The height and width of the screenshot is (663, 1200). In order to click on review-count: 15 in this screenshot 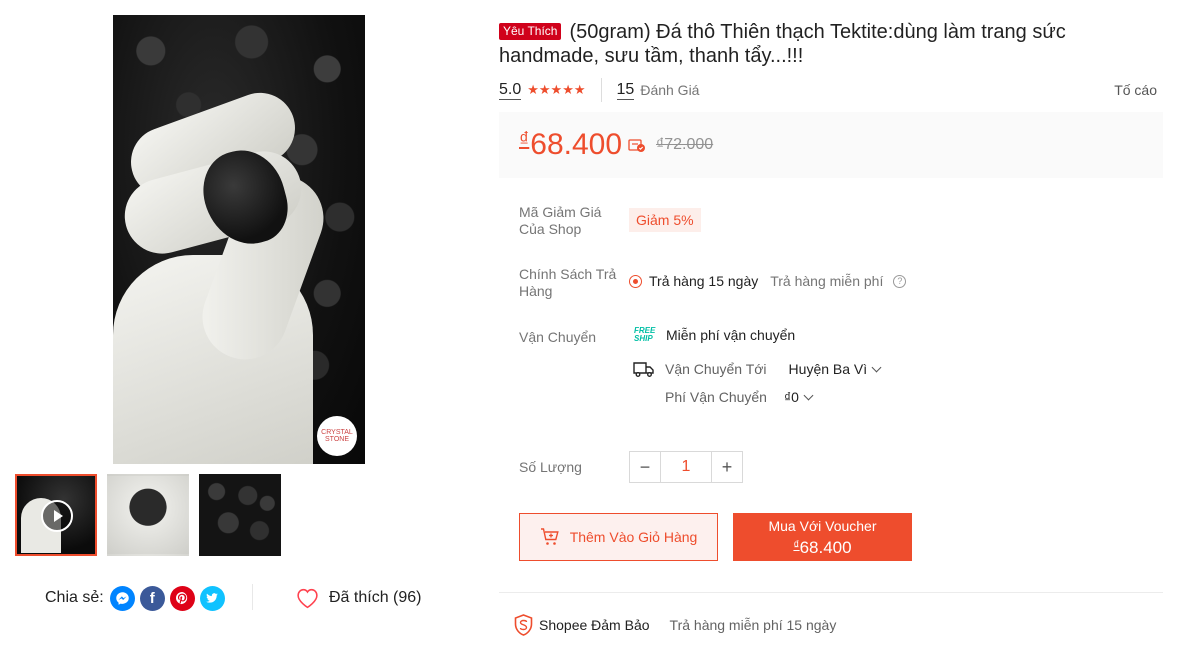, I will do `click(625, 90)`.